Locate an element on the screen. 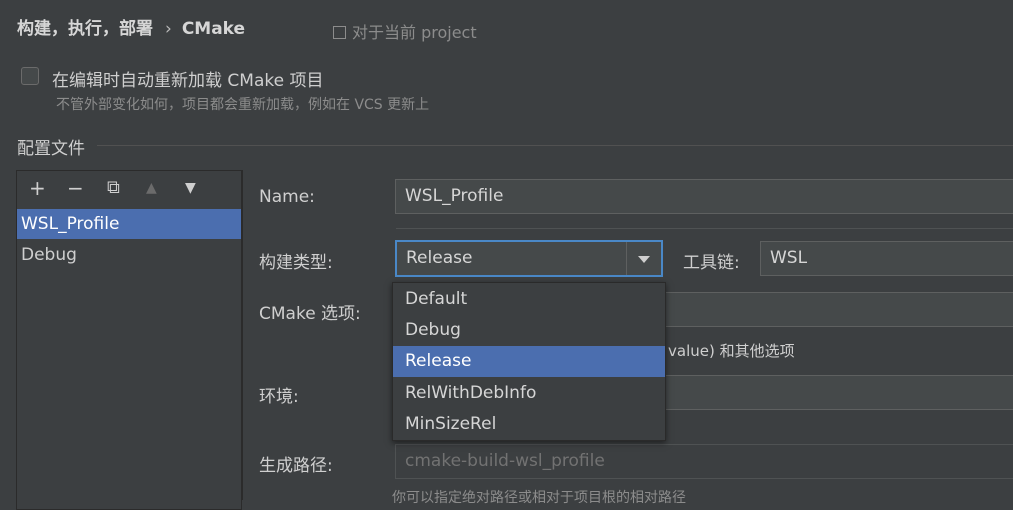 This screenshot has width=1013, height=510. chevron-down-icon is located at coordinates (644, 259).